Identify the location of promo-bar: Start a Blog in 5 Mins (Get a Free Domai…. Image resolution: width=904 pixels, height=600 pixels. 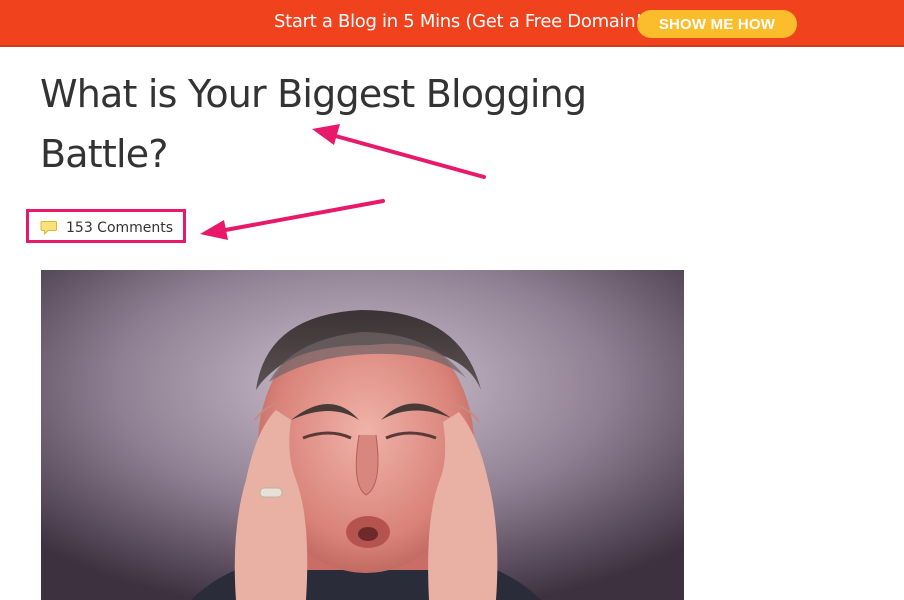
(452, 23).